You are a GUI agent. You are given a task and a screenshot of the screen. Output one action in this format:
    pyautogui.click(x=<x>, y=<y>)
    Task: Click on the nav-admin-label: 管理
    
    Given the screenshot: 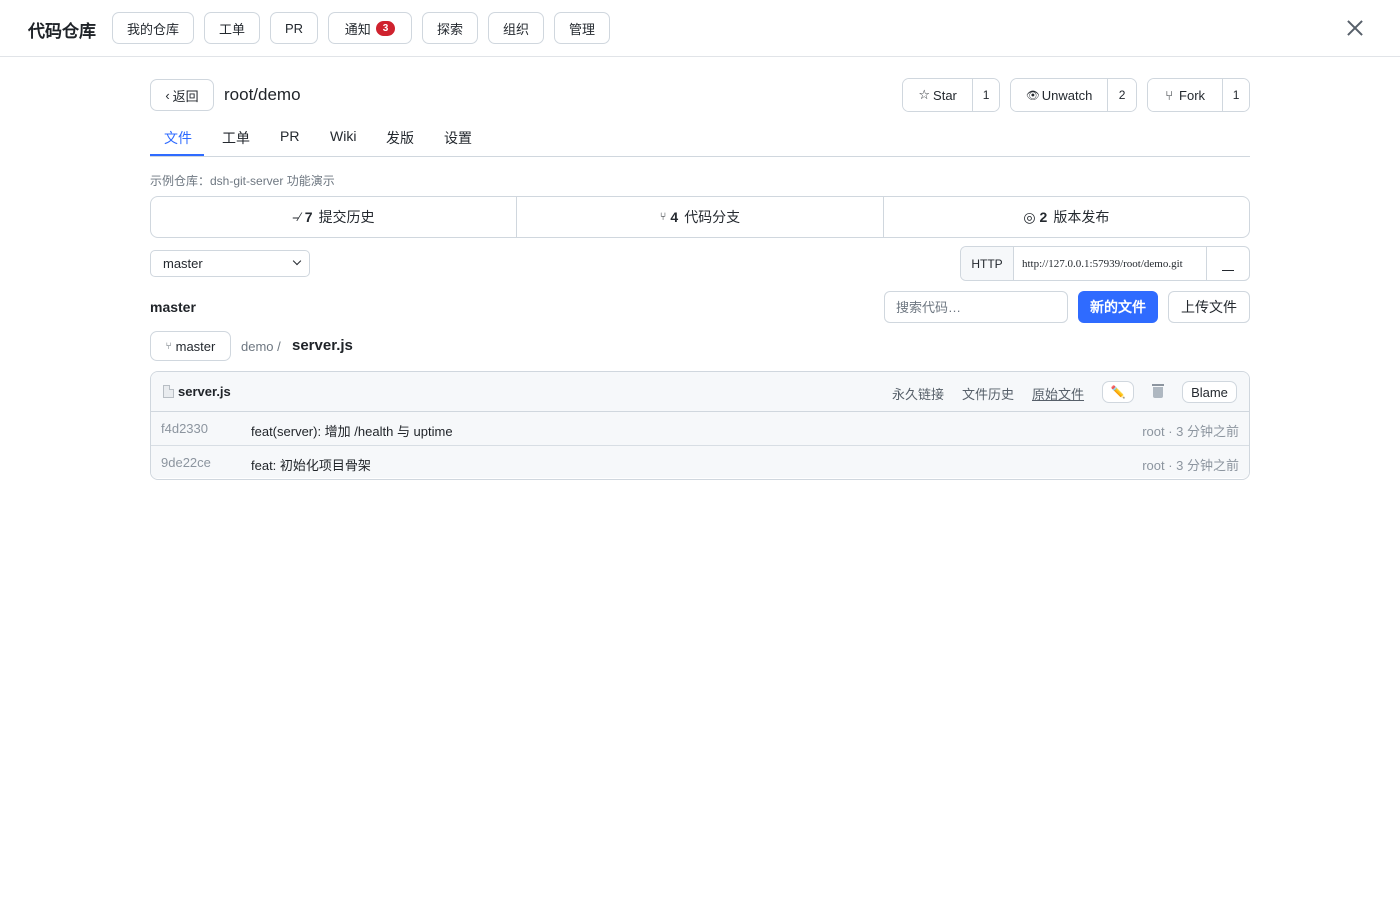 What is the action you would take?
    pyautogui.click(x=581, y=29)
    